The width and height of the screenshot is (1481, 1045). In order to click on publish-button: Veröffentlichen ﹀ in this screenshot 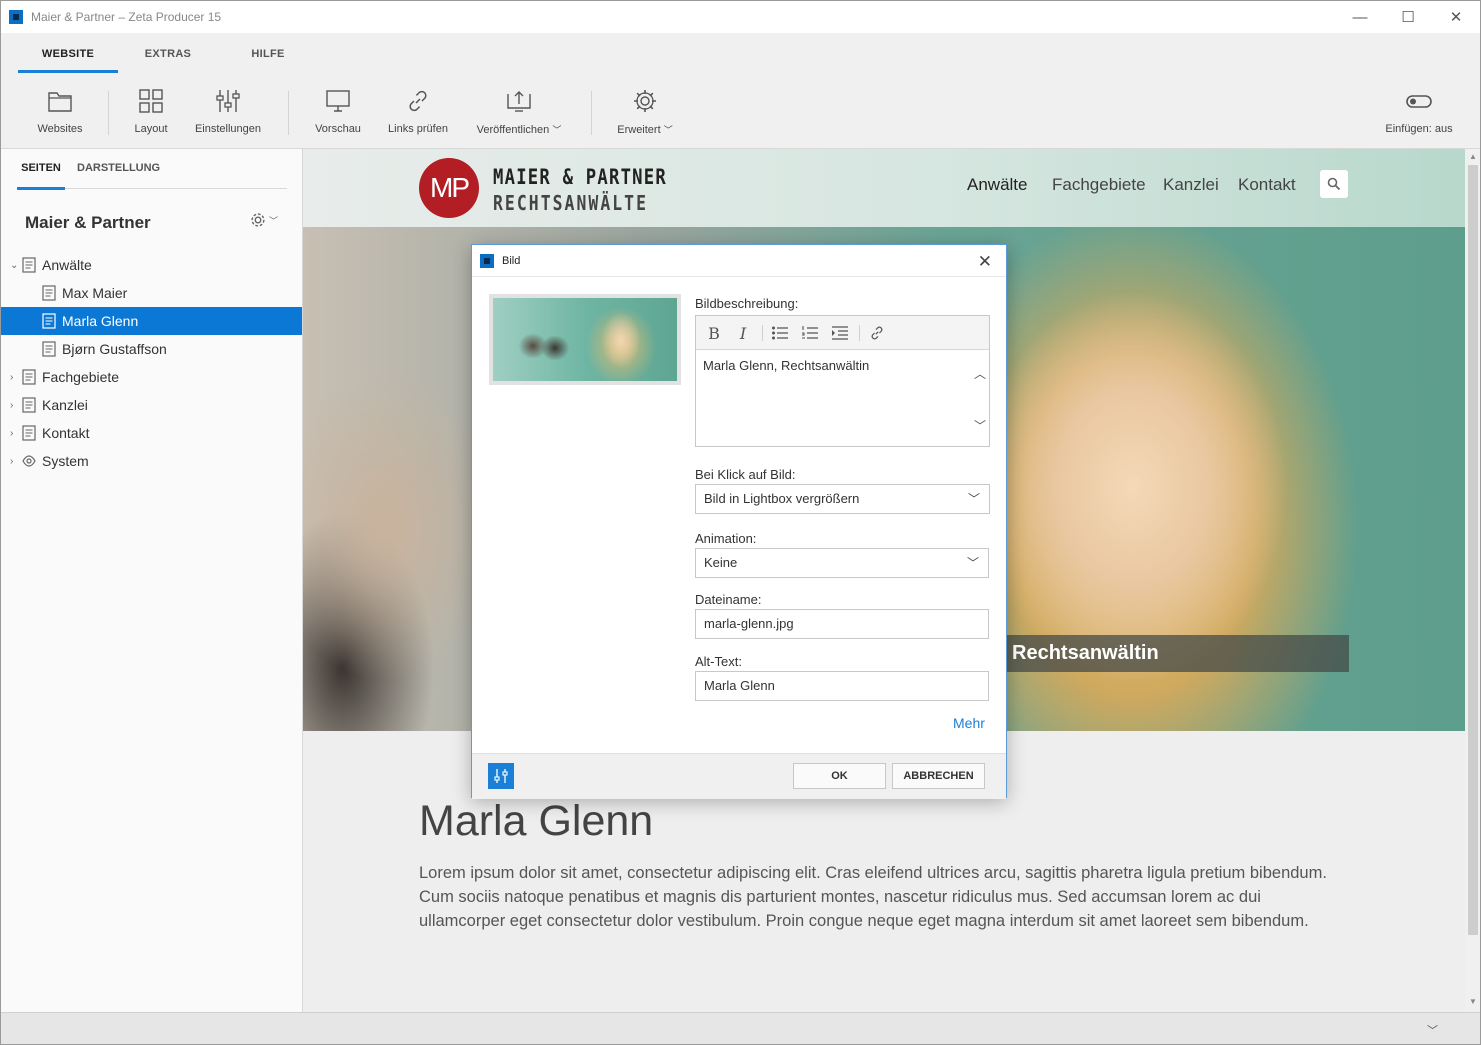, I will do `click(519, 111)`.